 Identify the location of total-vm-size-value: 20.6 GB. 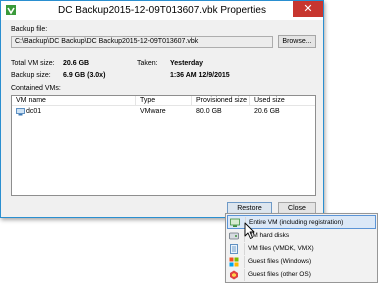
(76, 63).